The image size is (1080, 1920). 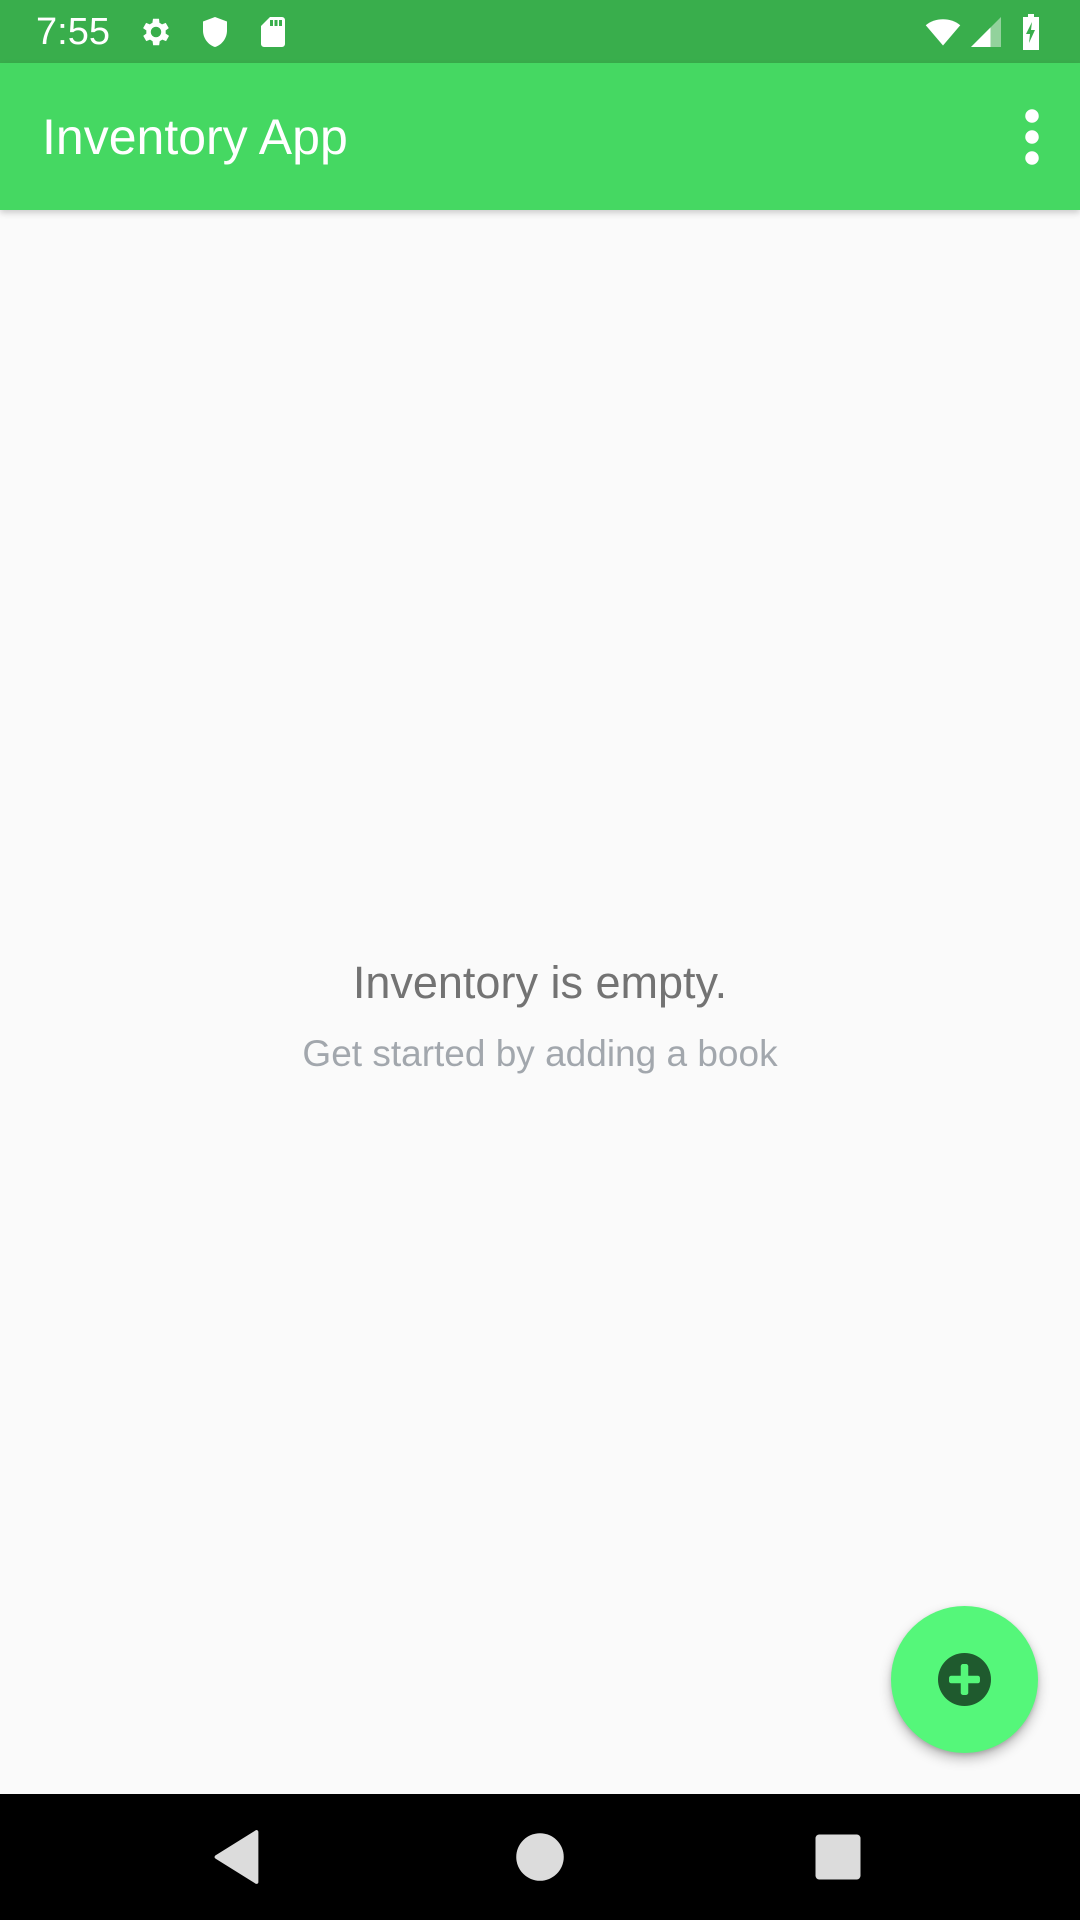 I want to click on recents-button, so click(x=838, y=1857).